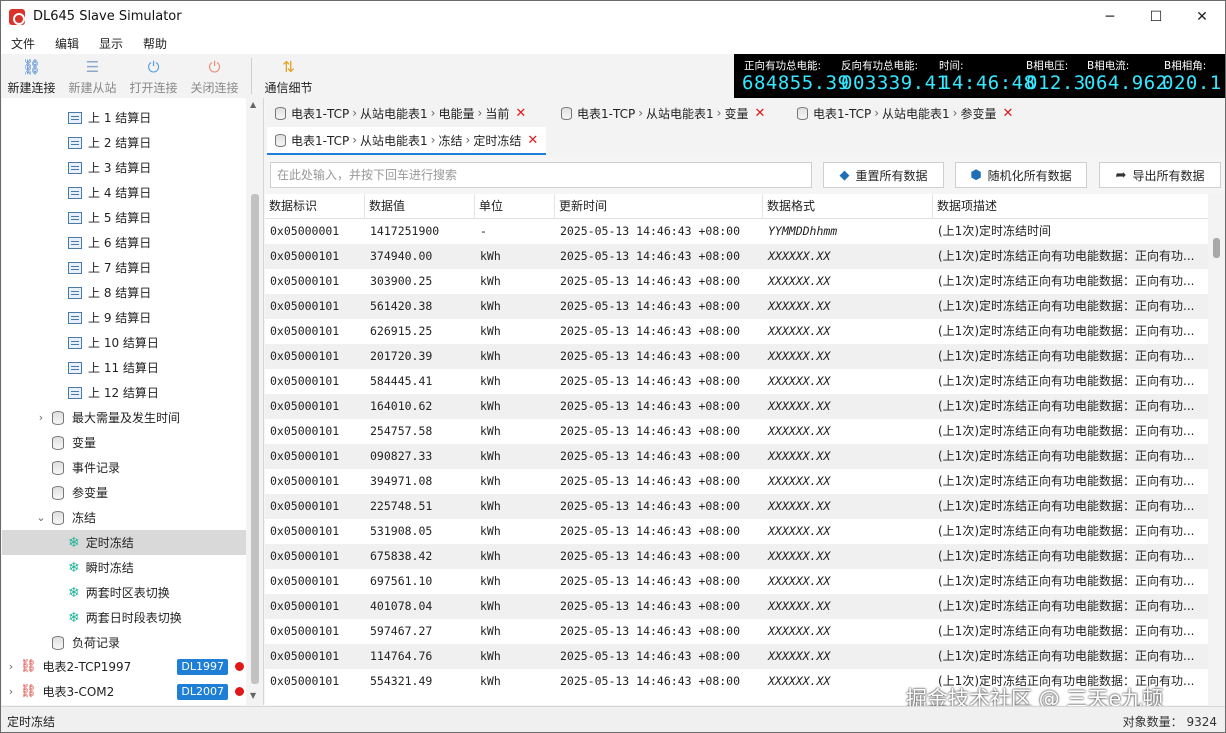  What do you see at coordinates (255, 439) in the screenshot?
I see `tree-scroll-thumb` at bounding box center [255, 439].